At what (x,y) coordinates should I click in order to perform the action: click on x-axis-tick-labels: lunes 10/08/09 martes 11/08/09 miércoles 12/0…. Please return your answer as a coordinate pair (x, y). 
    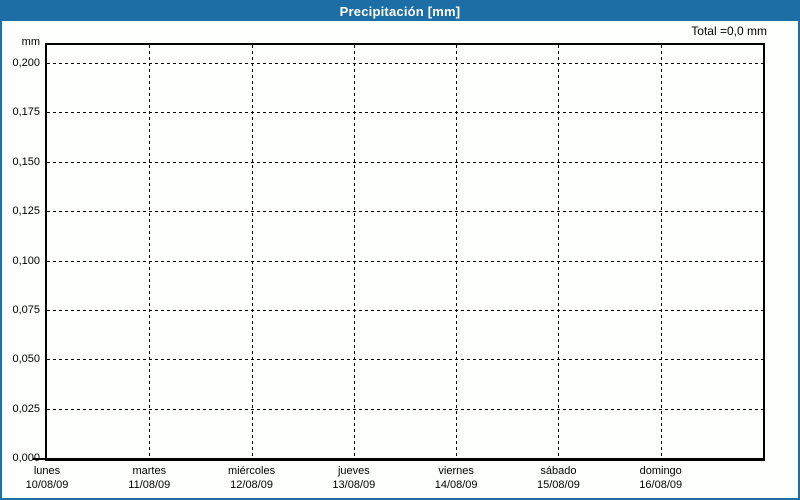
    Looking at the image, I should click on (395, 480).